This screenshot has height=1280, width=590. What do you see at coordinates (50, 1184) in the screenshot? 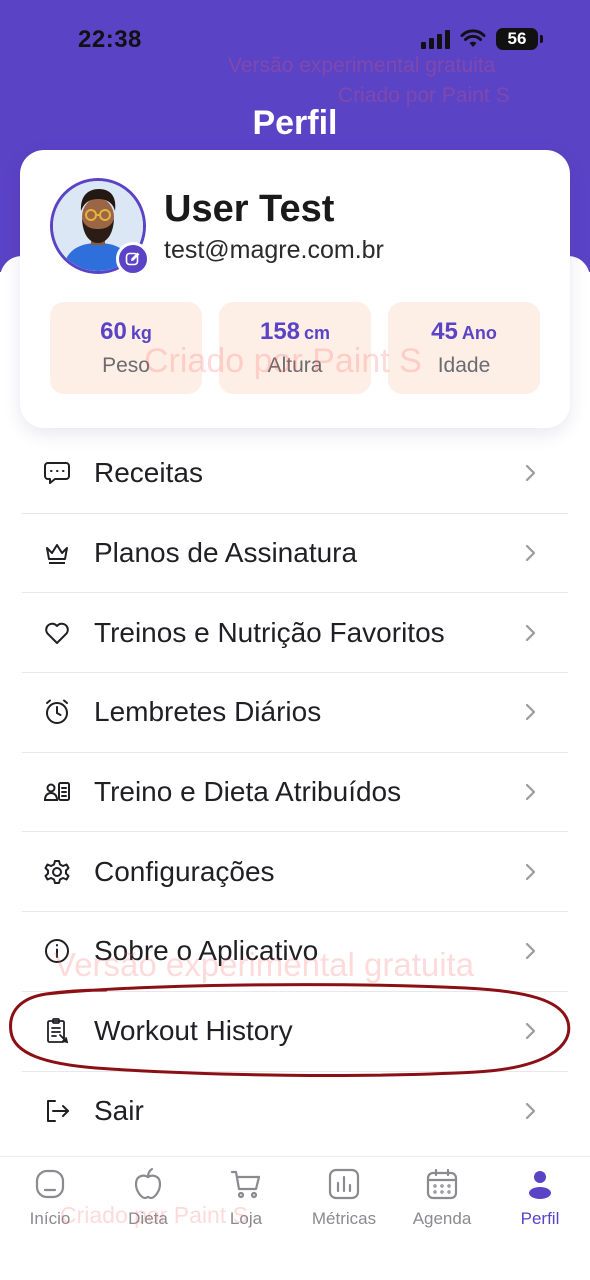
I see `home-icon` at bounding box center [50, 1184].